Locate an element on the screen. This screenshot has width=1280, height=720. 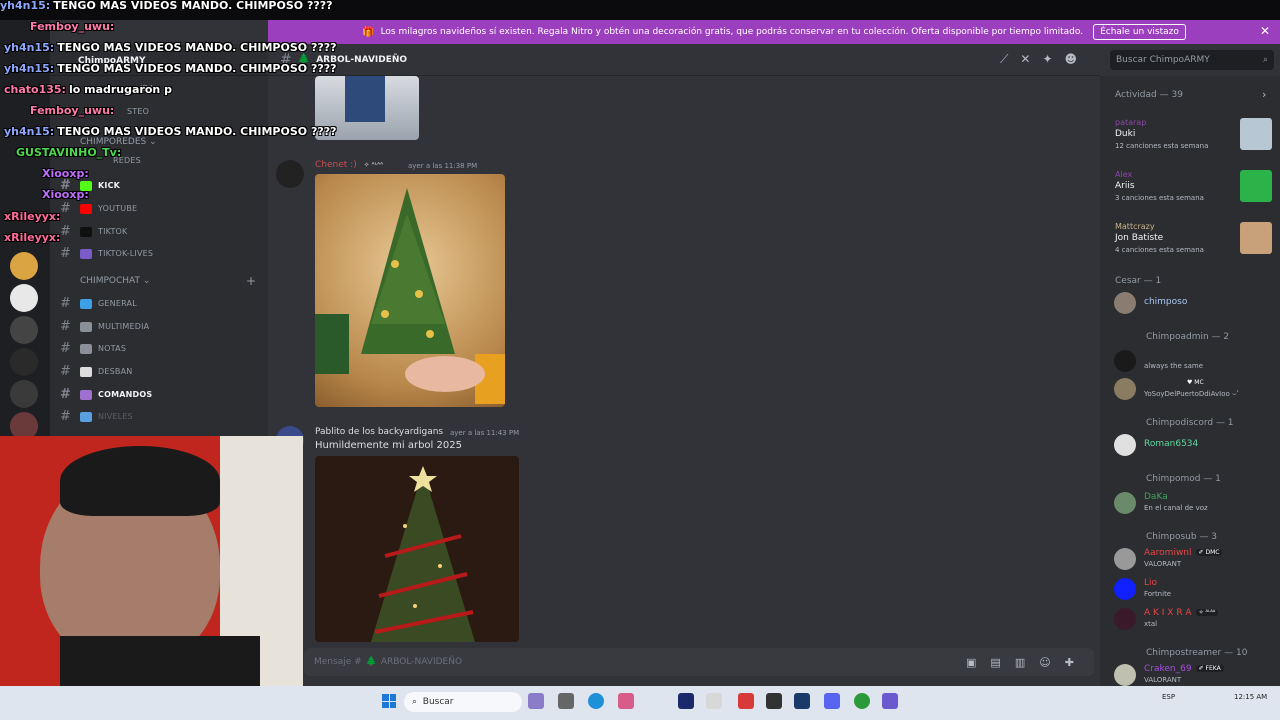
clock: 12:15 AM is located at coordinates (1250, 697).